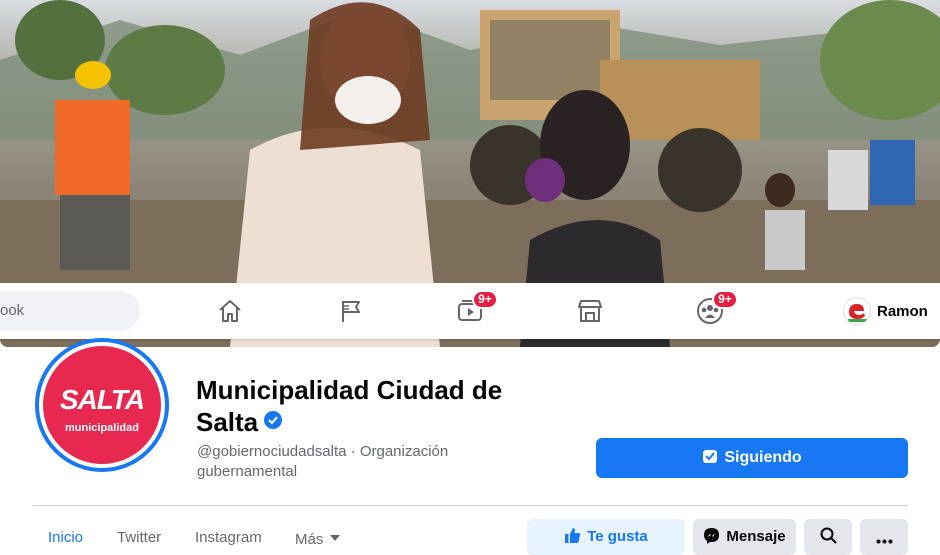 This screenshot has height=555, width=940. I want to click on home-icon, so click(230, 311).